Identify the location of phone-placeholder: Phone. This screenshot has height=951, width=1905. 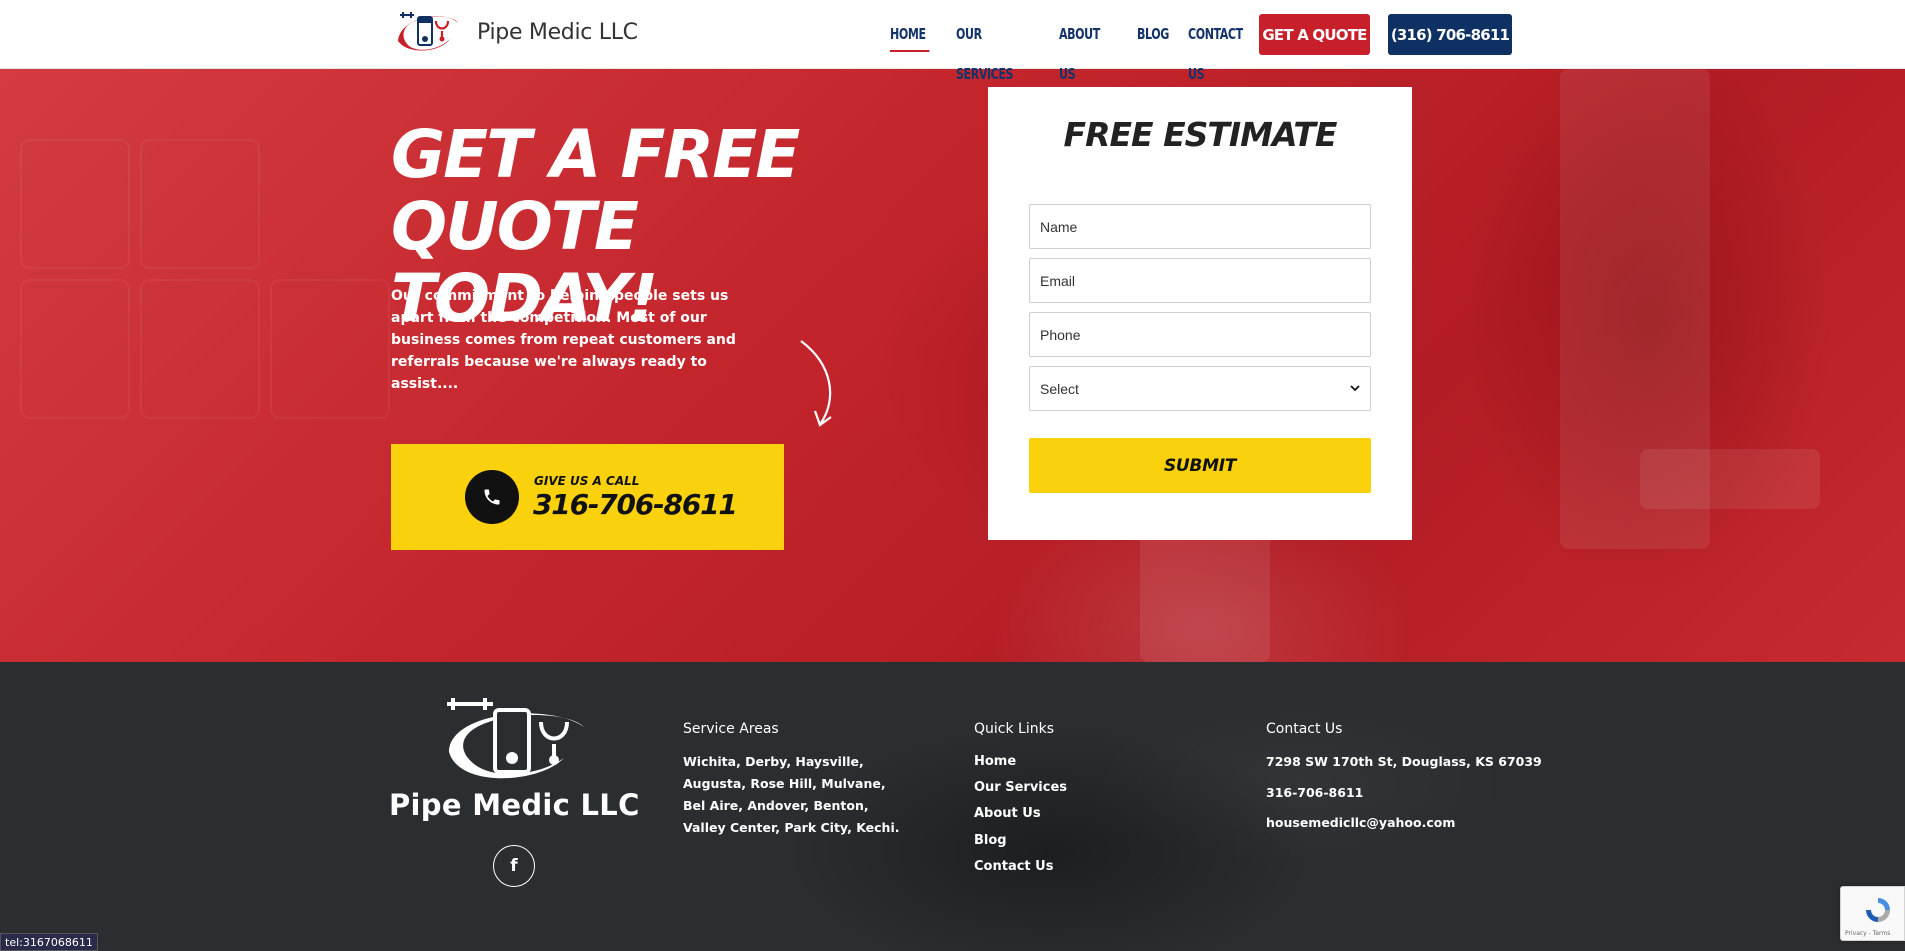
(1060, 334).